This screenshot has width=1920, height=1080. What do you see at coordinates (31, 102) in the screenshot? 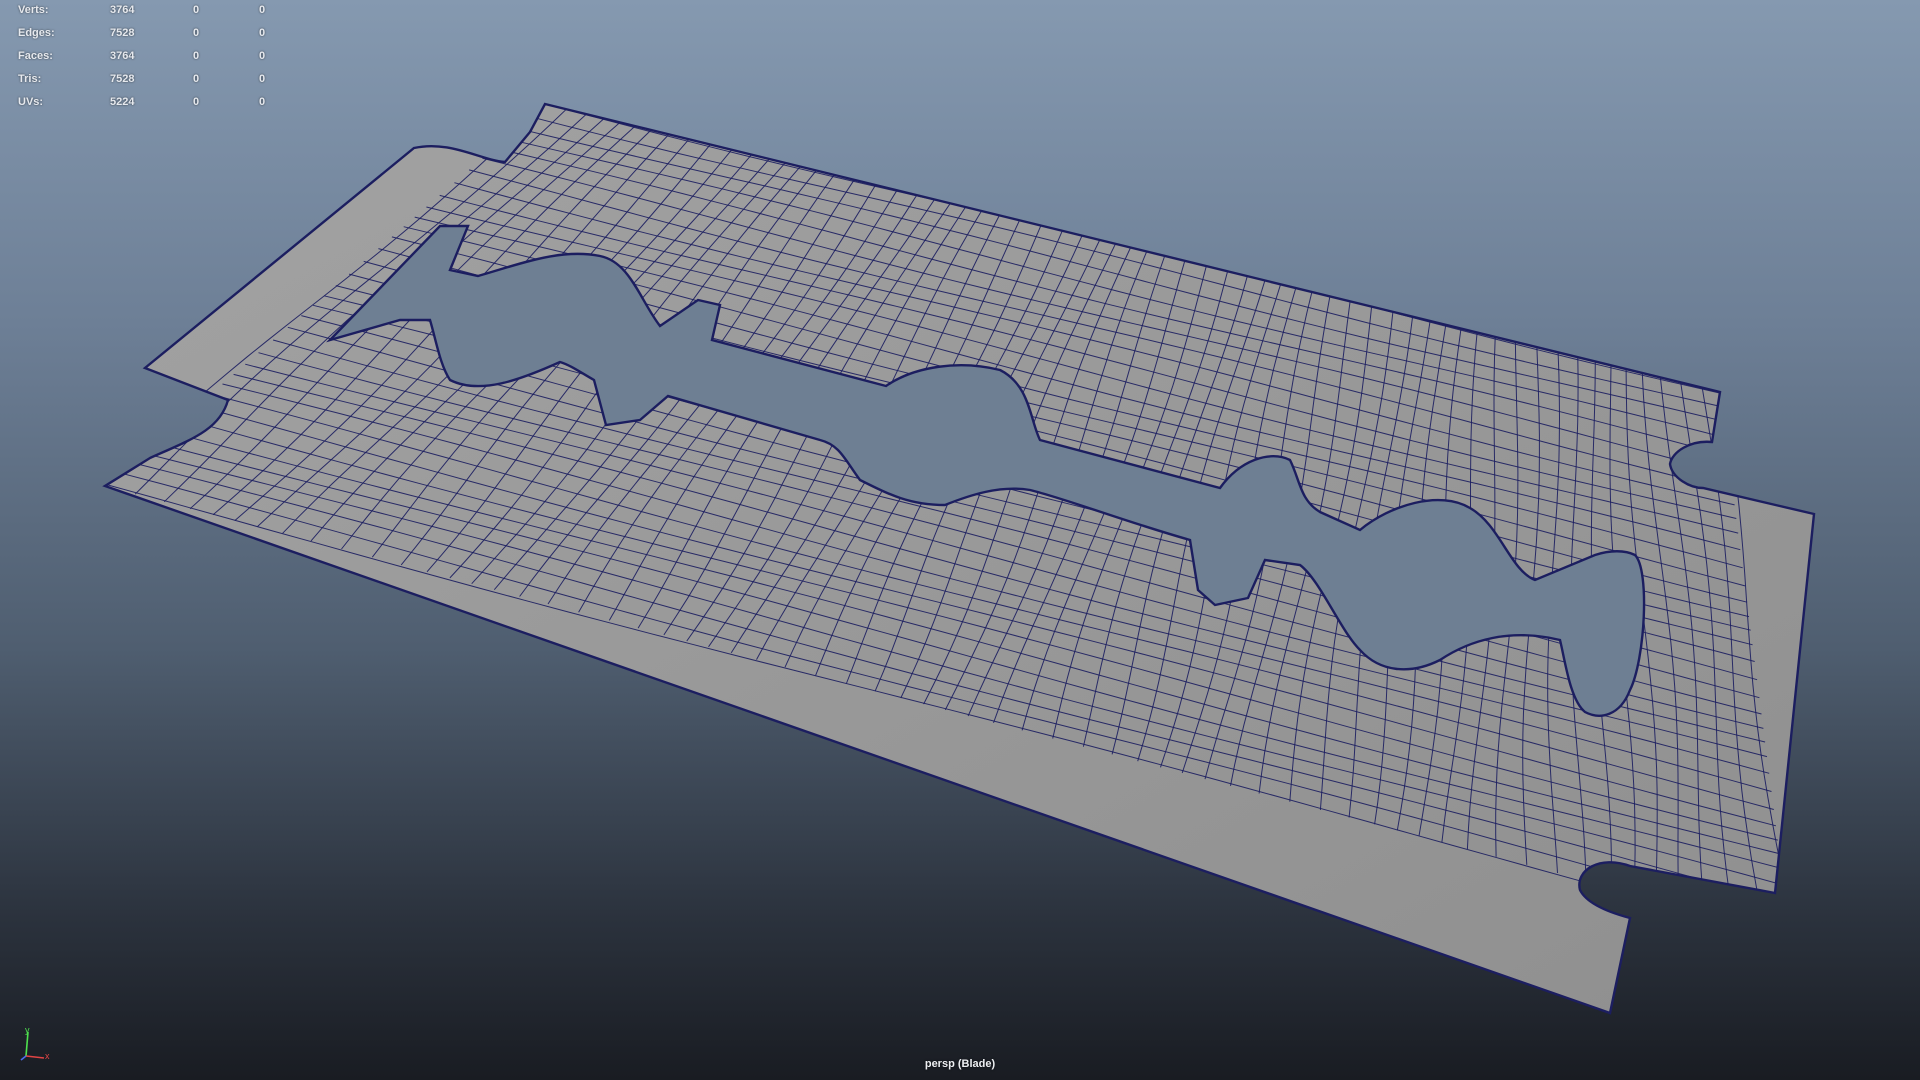
I see `hud-label: UVs:` at bounding box center [31, 102].